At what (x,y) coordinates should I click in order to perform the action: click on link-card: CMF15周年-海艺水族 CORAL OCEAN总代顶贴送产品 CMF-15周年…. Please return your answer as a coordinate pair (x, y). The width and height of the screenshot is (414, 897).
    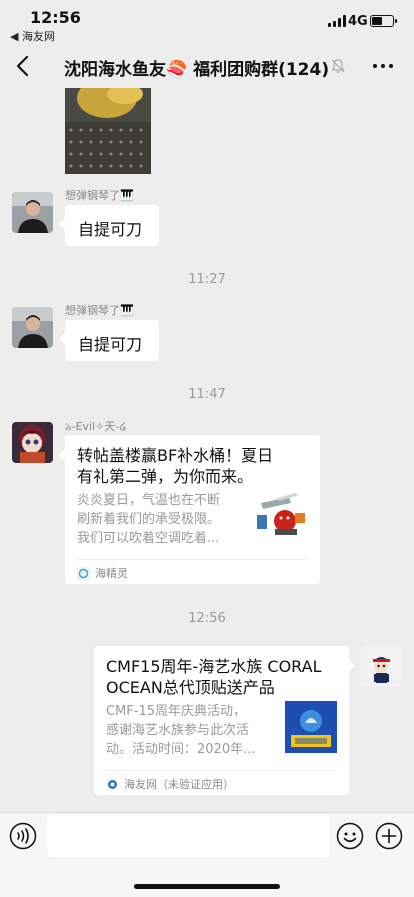
    Looking at the image, I should click on (224, 720).